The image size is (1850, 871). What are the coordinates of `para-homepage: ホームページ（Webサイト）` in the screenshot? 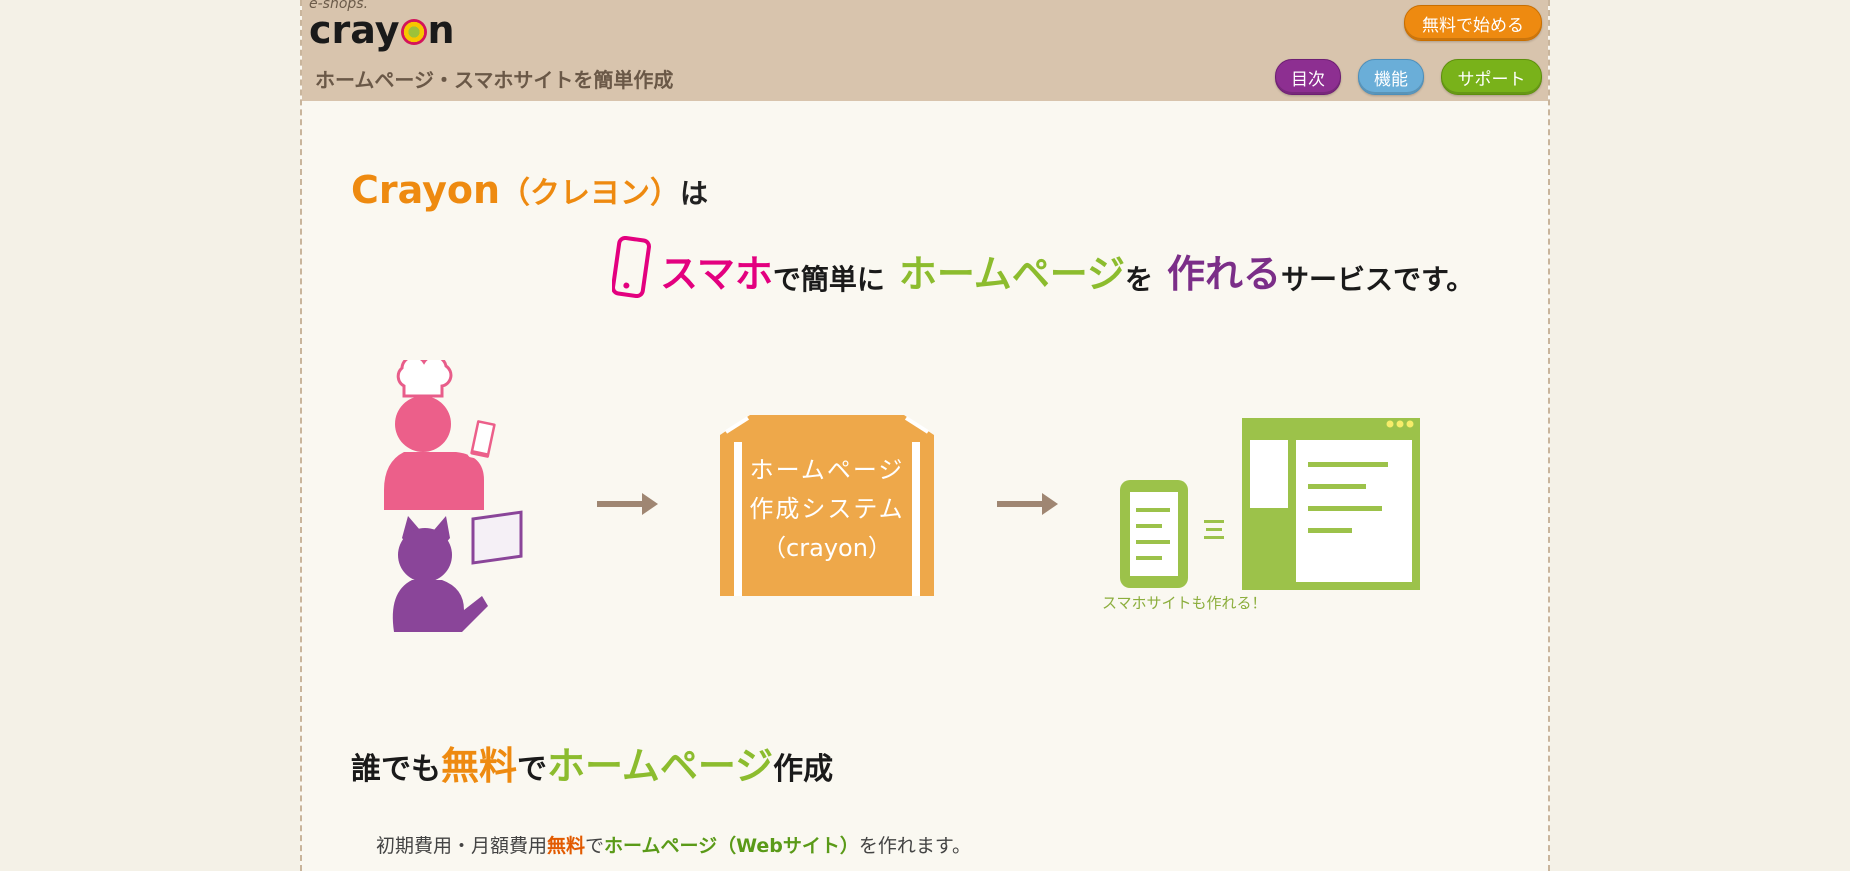 It's located at (731, 846).